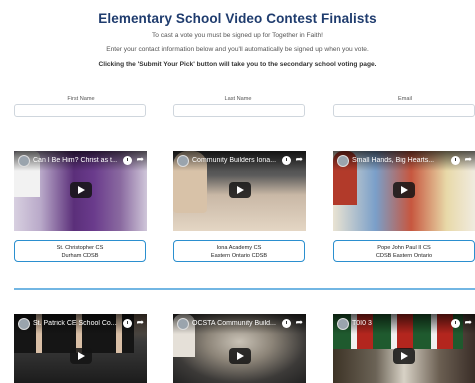  I want to click on school-board: Eastern Ontario CDSB, so click(239, 256).